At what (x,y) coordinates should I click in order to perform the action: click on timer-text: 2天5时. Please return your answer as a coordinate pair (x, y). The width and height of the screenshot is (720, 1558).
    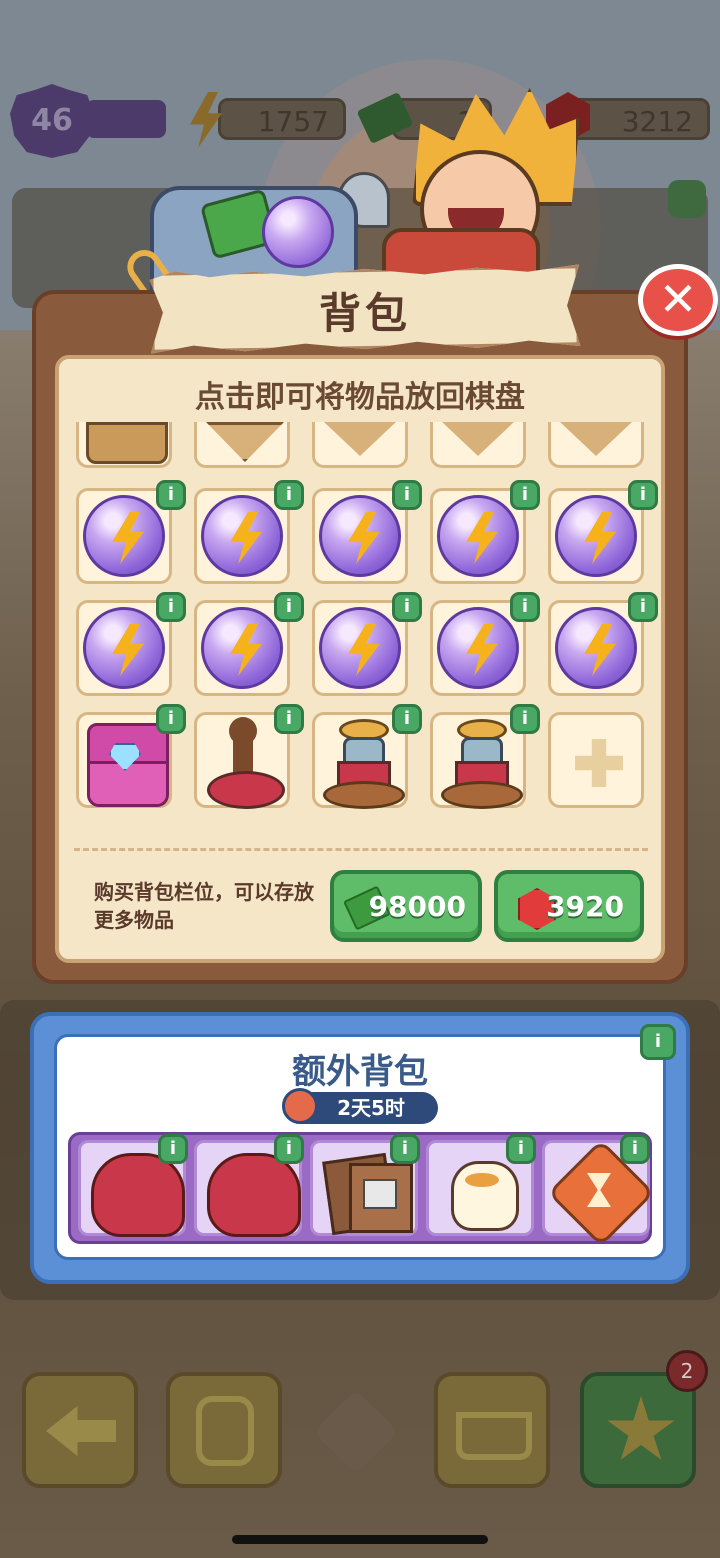
    Looking at the image, I should click on (371, 1108).